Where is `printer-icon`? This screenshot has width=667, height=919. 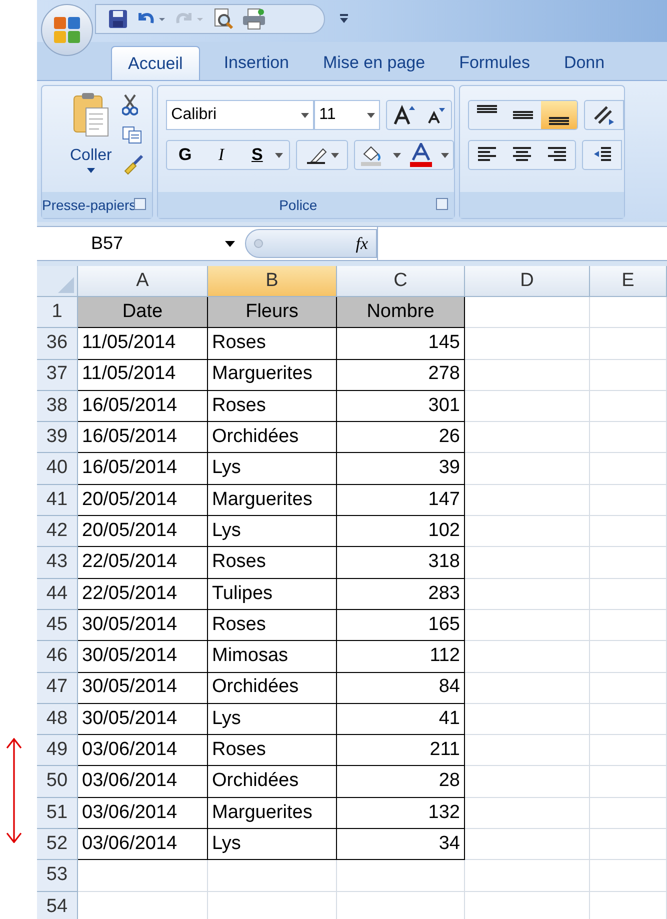 printer-icon is located at coordinates (254, 19).